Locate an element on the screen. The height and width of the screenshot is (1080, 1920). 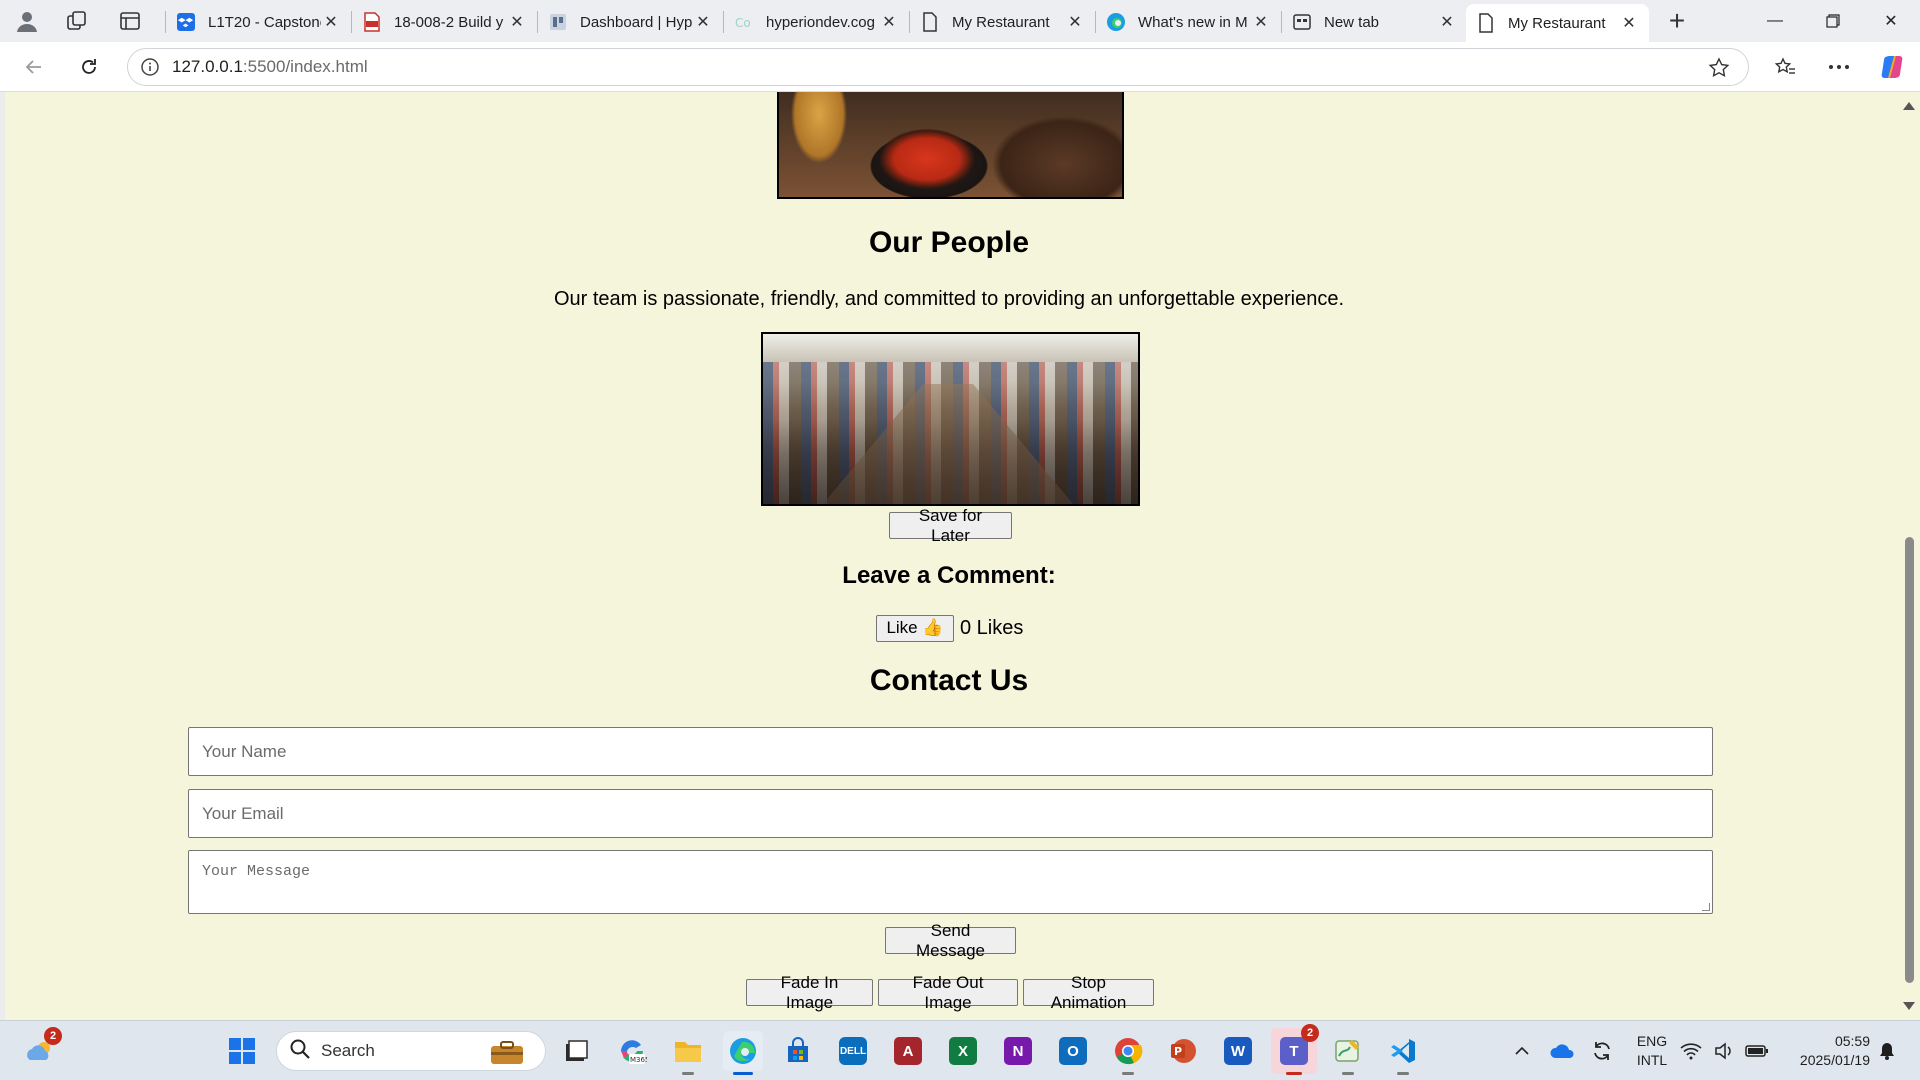
stop-animation-button: Stop Animation is located at coordinates (1088, 992).